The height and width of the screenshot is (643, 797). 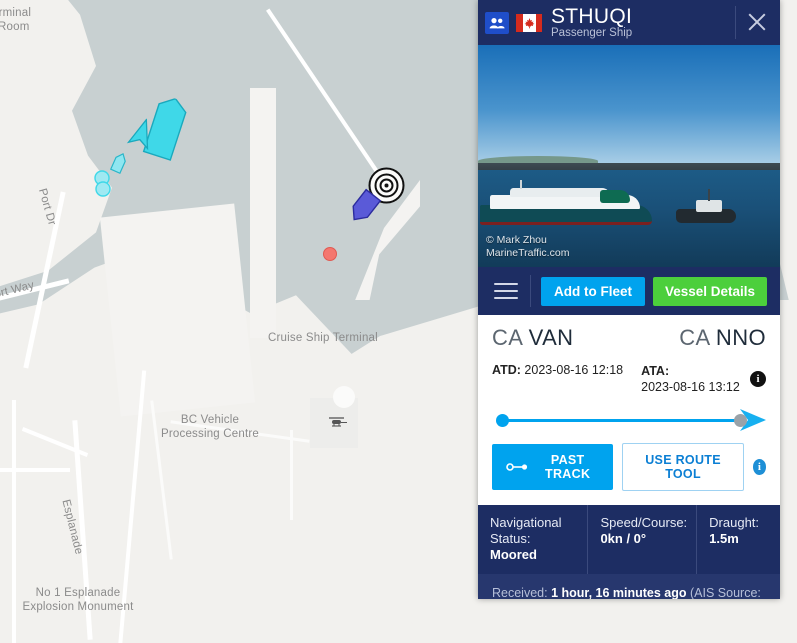 What do you see at coordinates (592, 32) in the screenshot?
I see `vessel-type: Passenger Ship` at bounding box center [592, 32].